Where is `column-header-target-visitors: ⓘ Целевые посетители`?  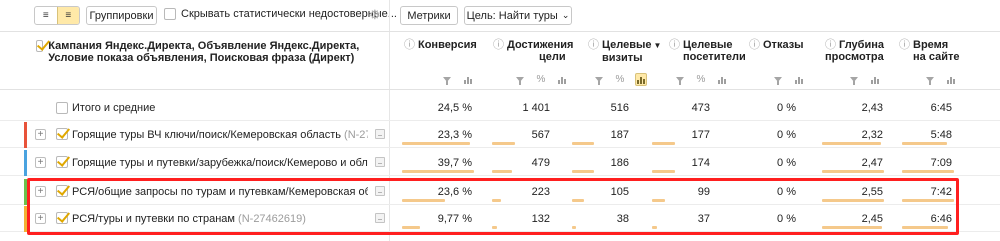 column-header-target-visitors: ⓘ Целевые посетители is located at coordinates (707, 51).